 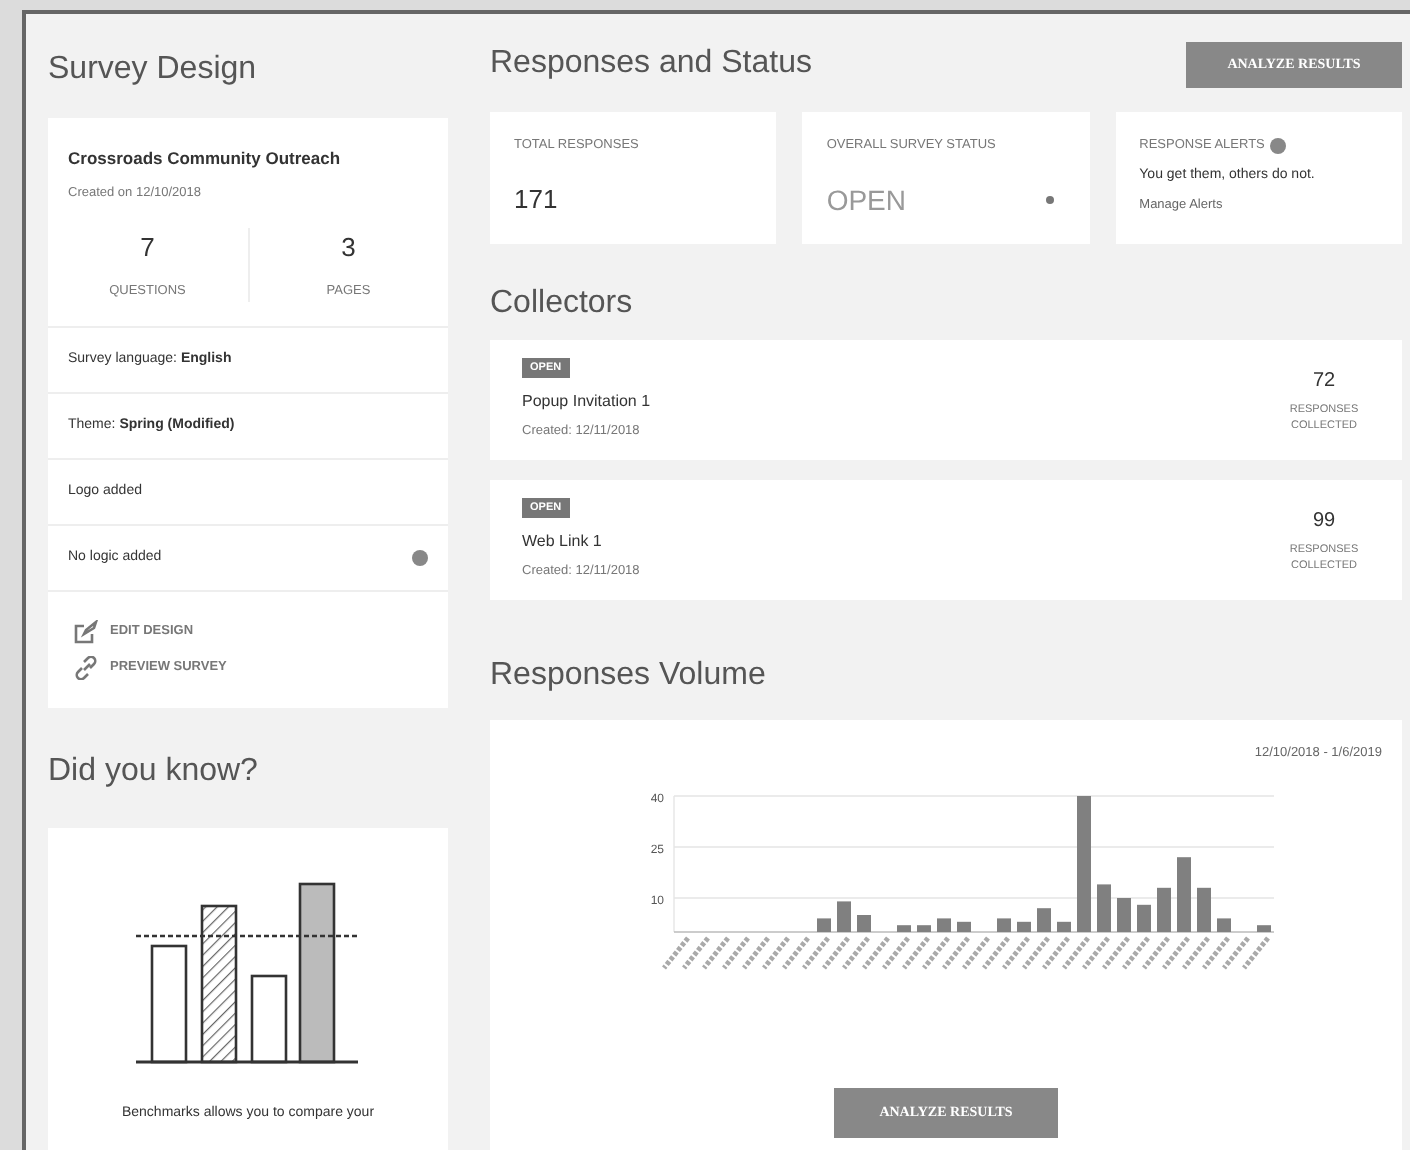 What do you see at coordinates (154, 771) in the screenshot?
I see `section-title: Did you know?` at bounding box center [154, 771].